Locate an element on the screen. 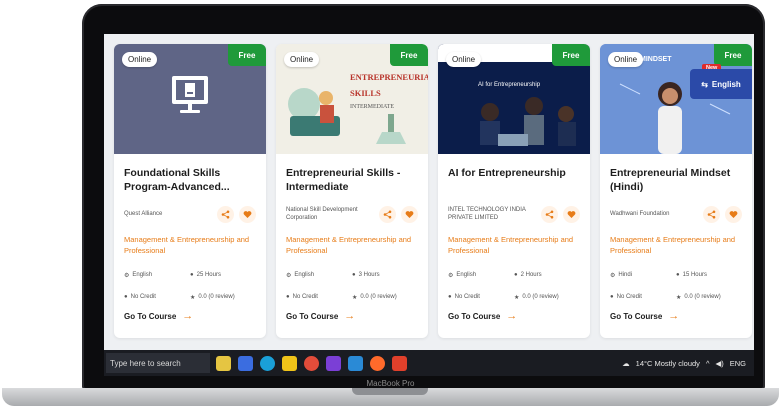 The image size is (781, 411). weather-icon: ☁ is located at coordinates (626, 363).